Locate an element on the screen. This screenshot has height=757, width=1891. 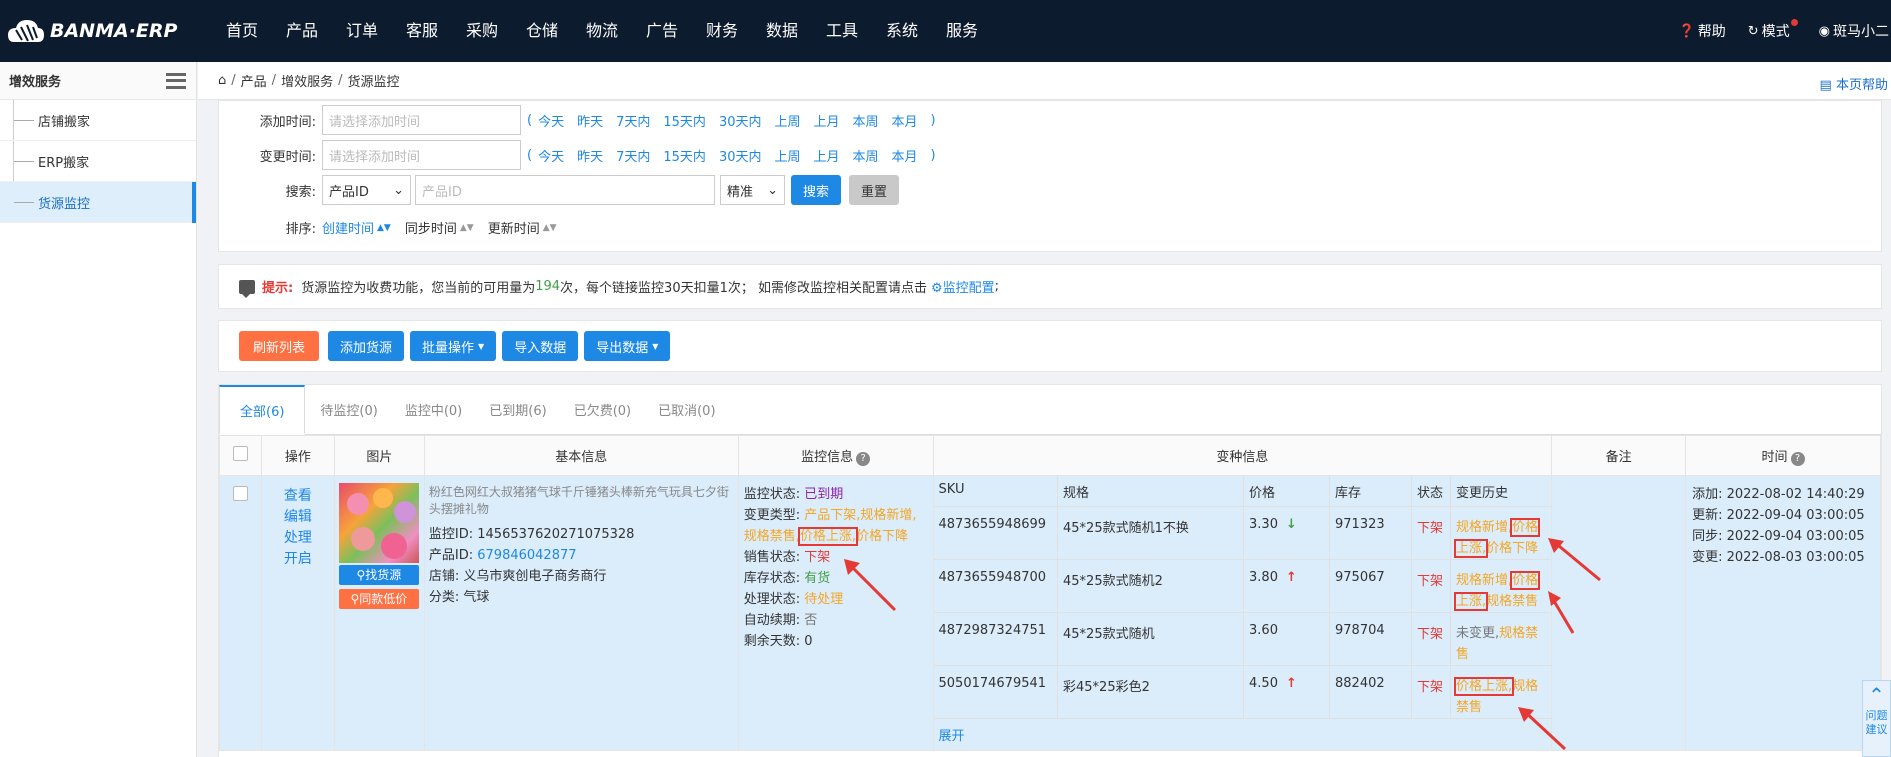
help-link: ❓ 帮助 is located at coordinates (1702, 31).